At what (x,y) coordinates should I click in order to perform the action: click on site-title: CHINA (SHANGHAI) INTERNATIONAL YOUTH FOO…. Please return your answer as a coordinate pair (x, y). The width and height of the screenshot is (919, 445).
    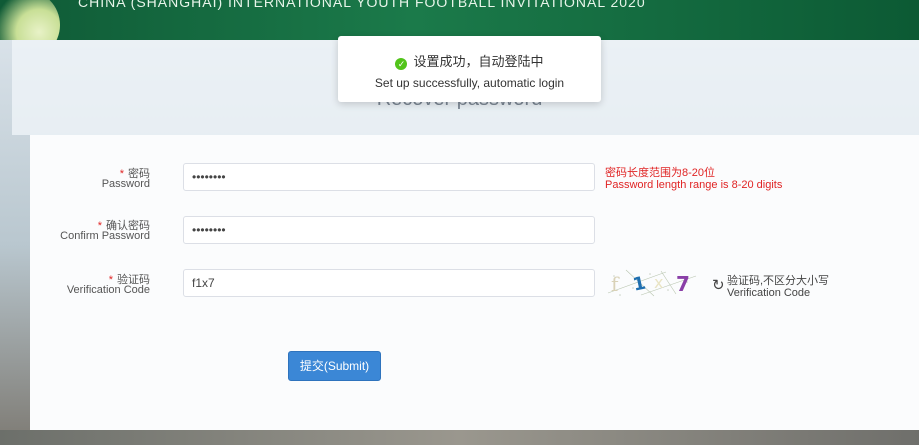
    Looking at the image, I should click on (362, 5).